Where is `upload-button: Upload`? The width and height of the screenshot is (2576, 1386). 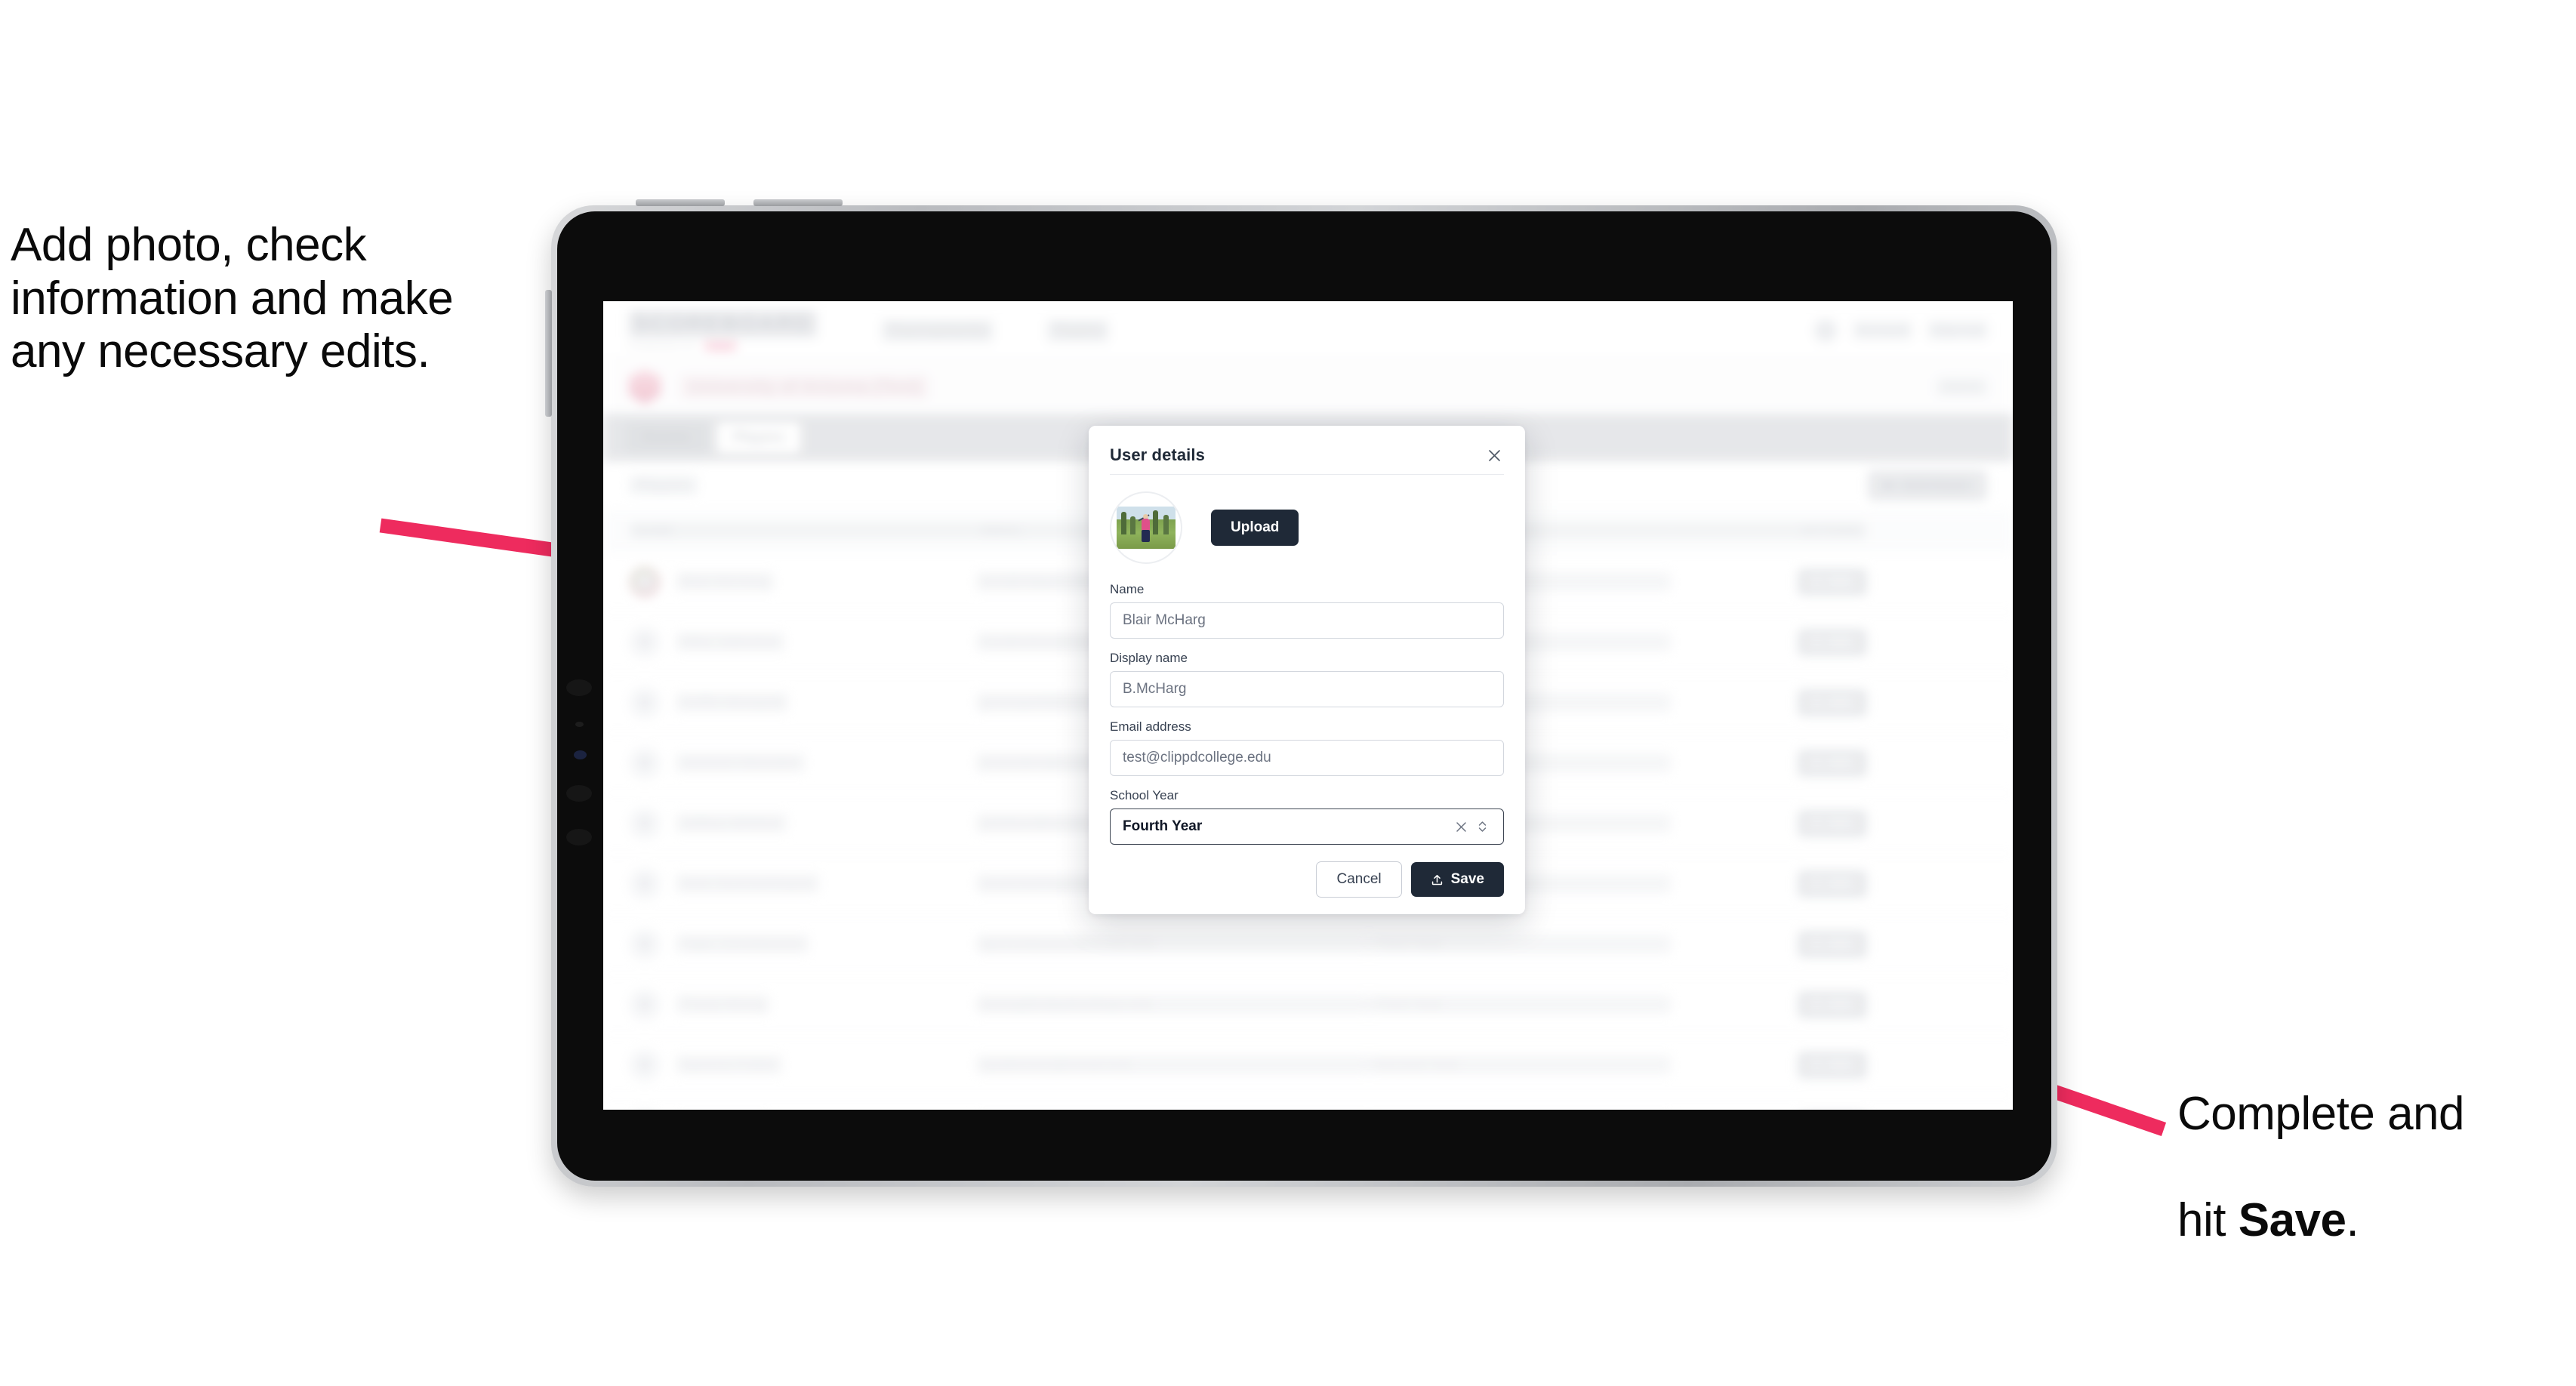
upload-button: Upload is located at coordinates (1255, 528).